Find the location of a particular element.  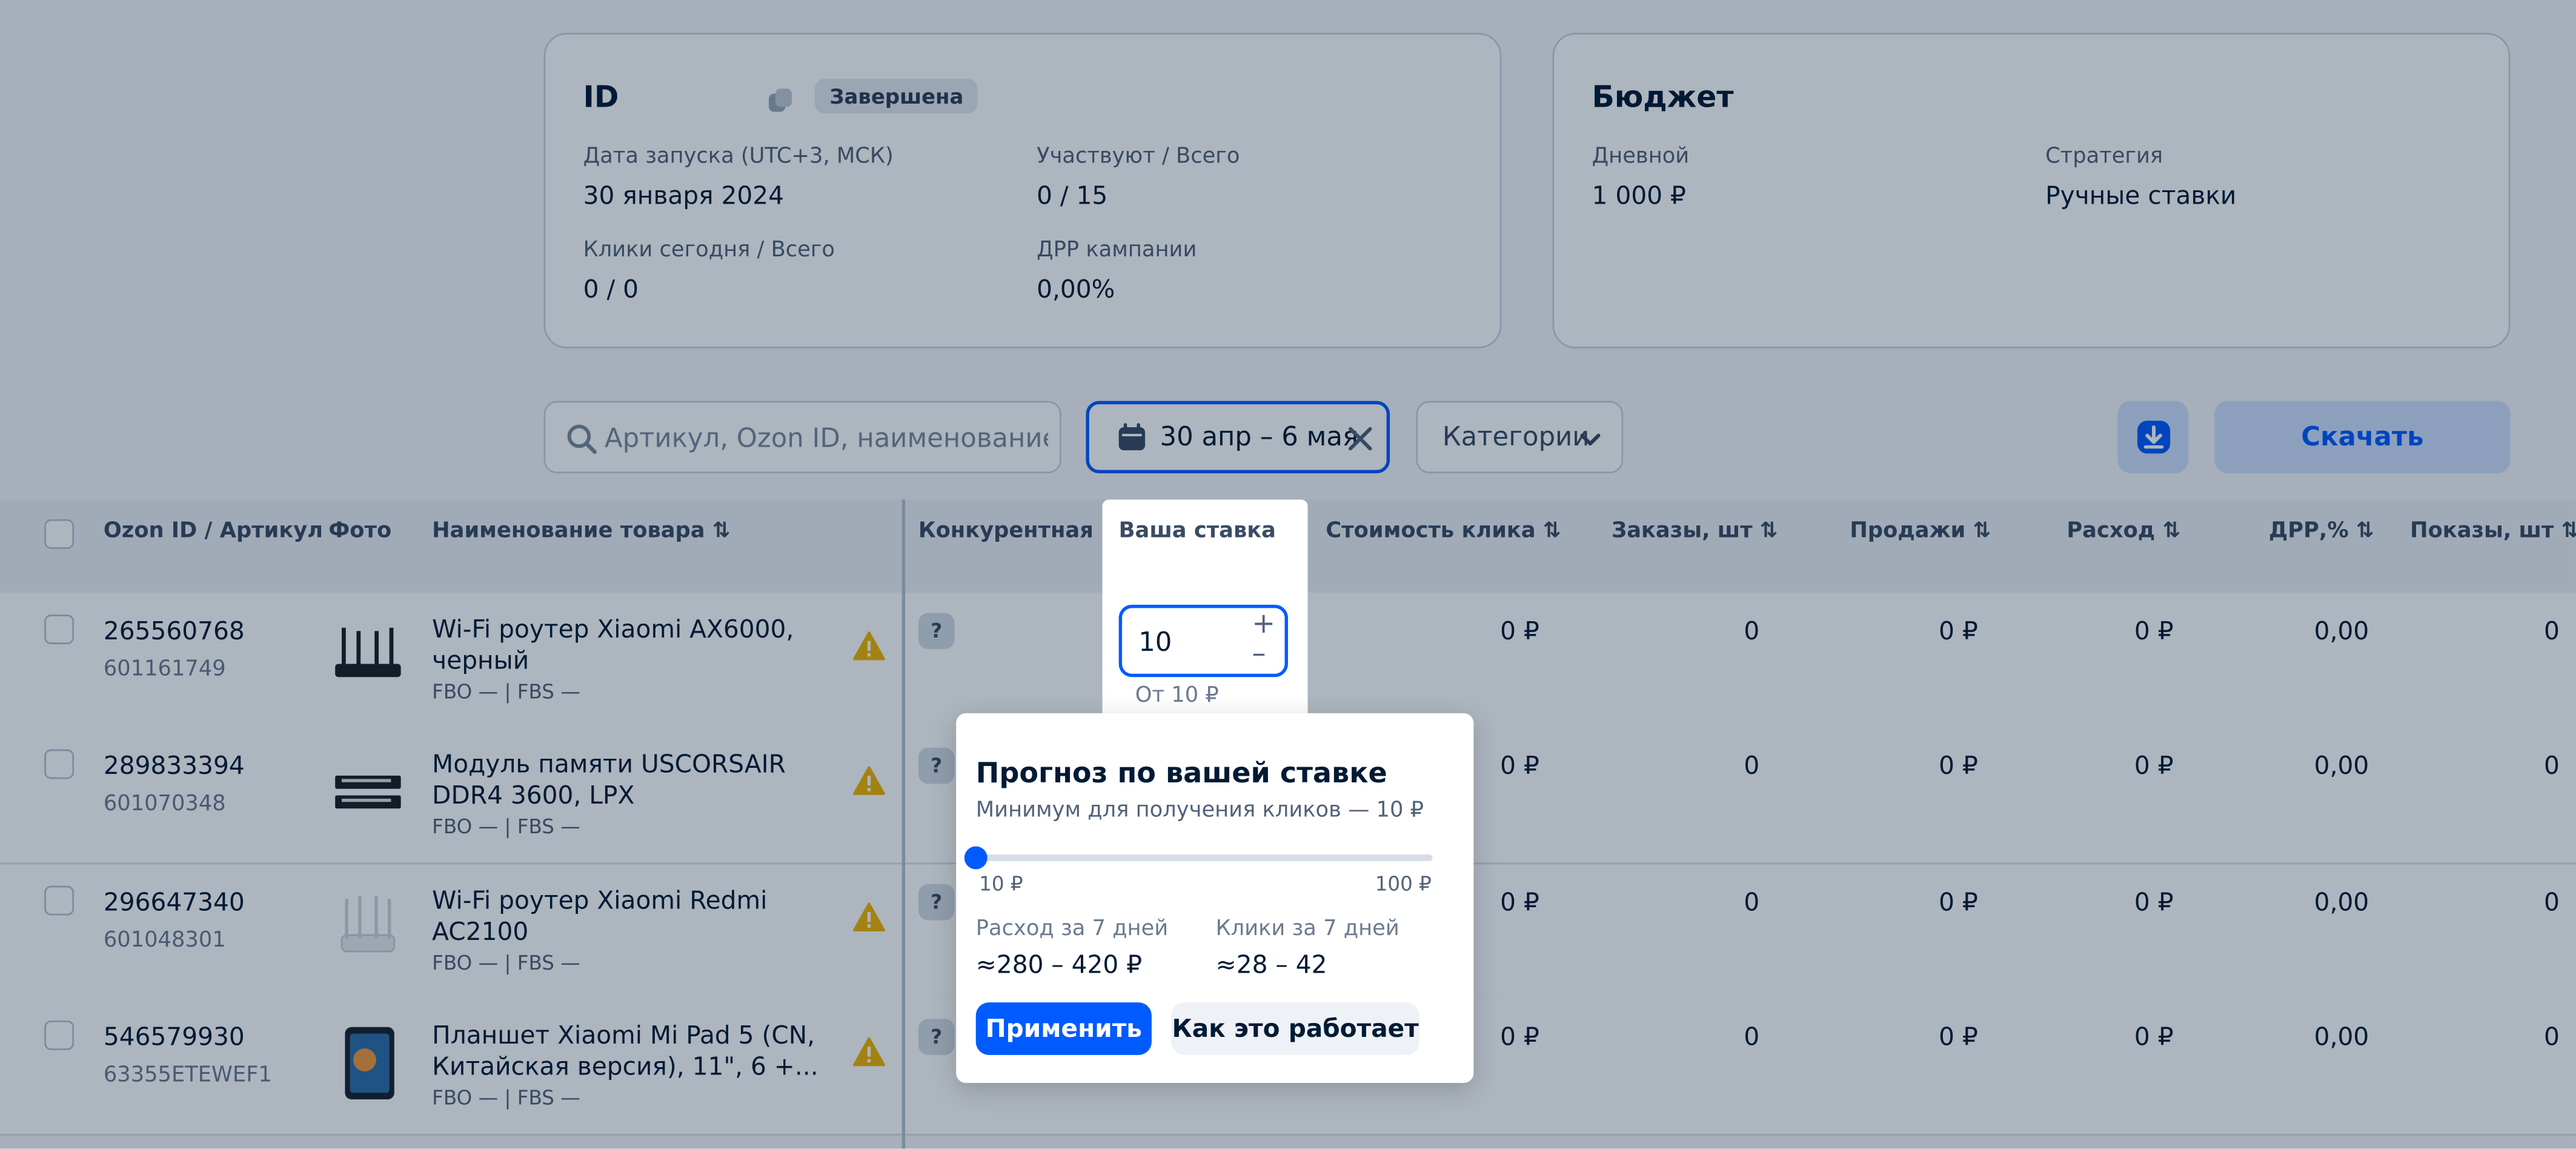

forecast-subtitle: Минимум для получения кликов — 10 ₽ is located at coordinates (1199, 811).